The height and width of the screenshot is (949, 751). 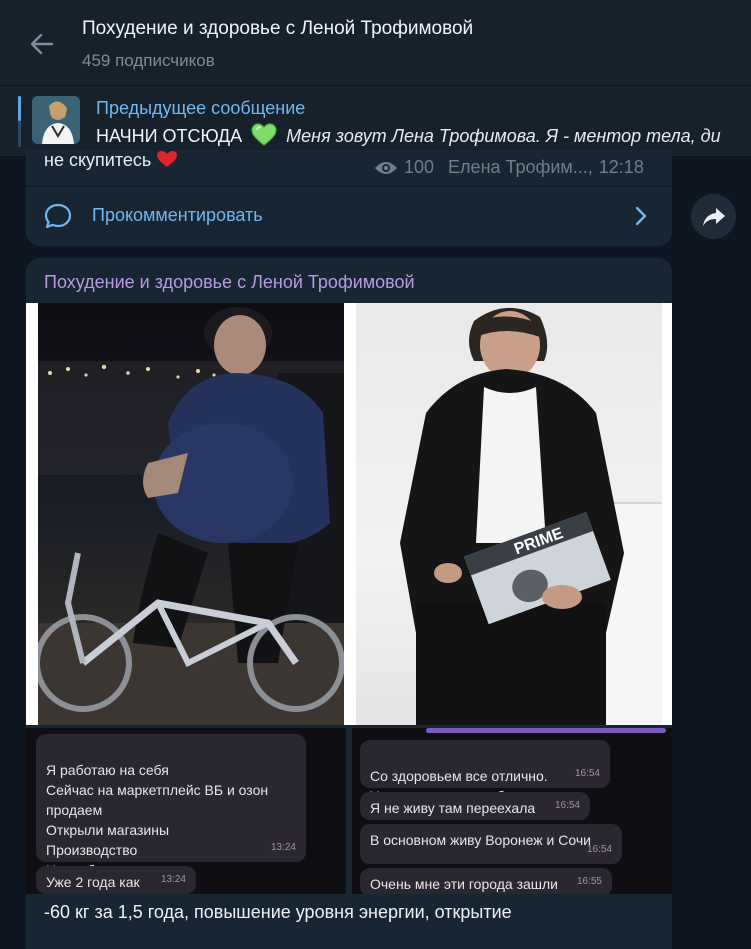 I want to click on chat-message: В основном живу Воронеж и Сочи 16:54, so click(x=491, y=844).